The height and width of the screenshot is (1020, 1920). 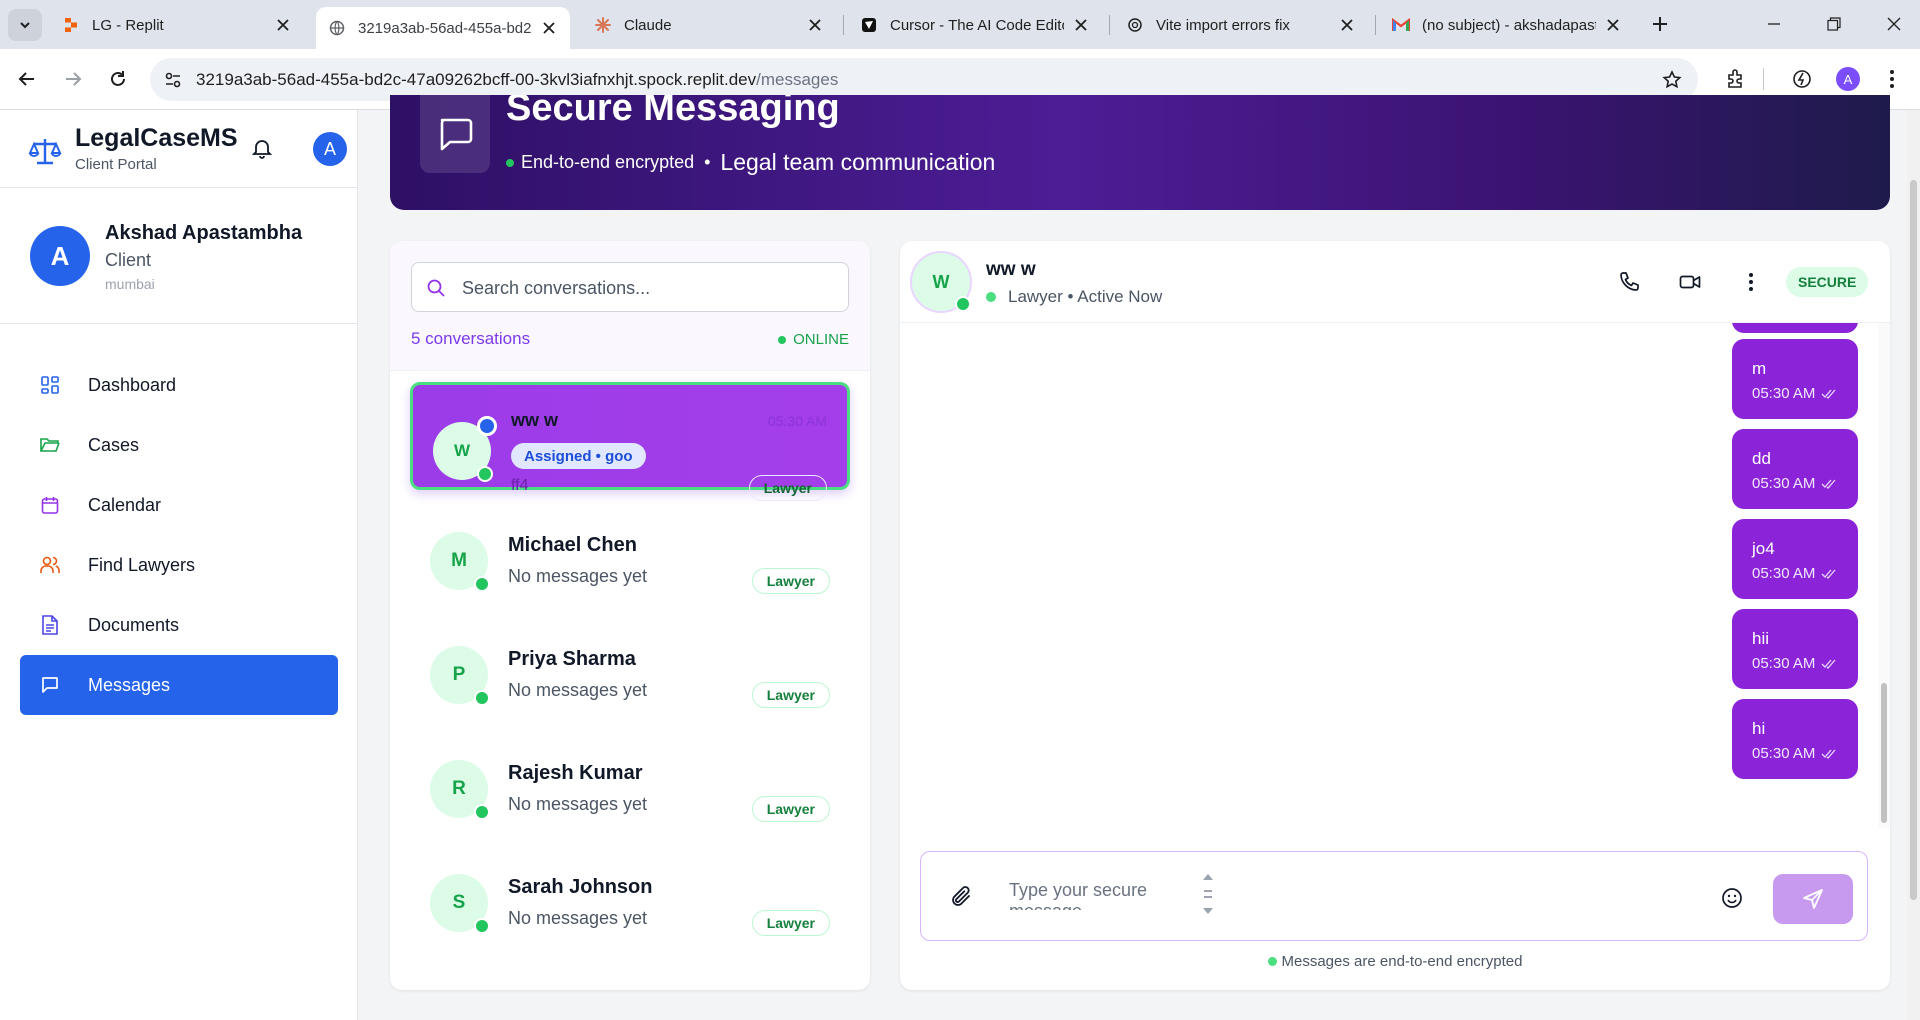 What do you see at coordinates (1241, 25) in the screenshot?
I see `browser-tab: Vite import errors fix` at bounding box center [1241, 25].